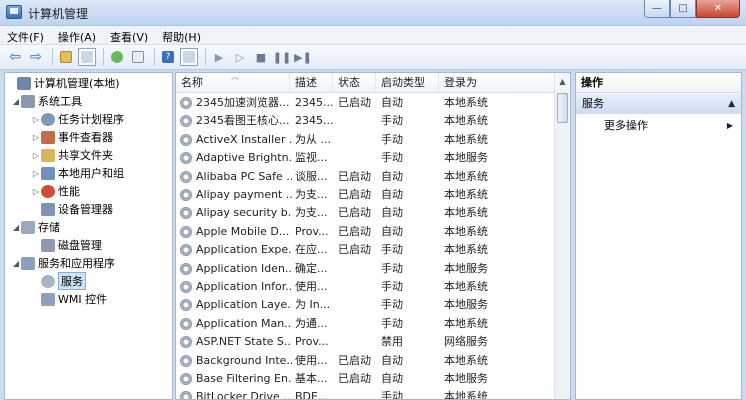  I want to click on toolbar-separator, so click(154, 57).